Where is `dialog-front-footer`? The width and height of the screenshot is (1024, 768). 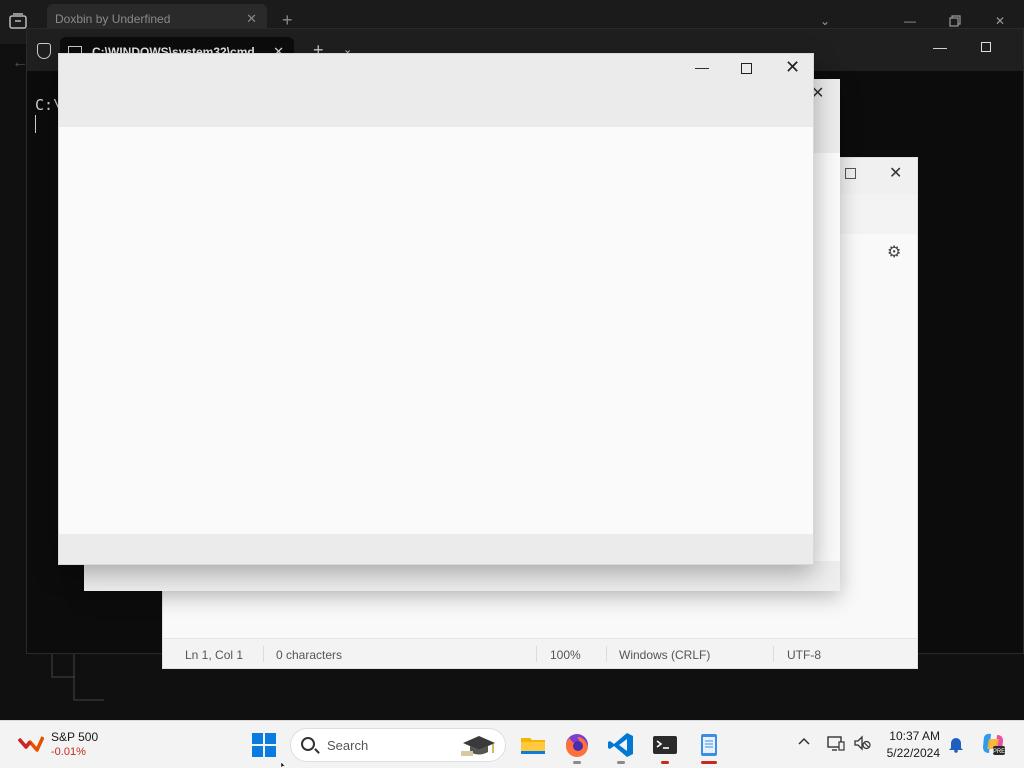
dialog-front-footer is located at coordinates (436, 549).